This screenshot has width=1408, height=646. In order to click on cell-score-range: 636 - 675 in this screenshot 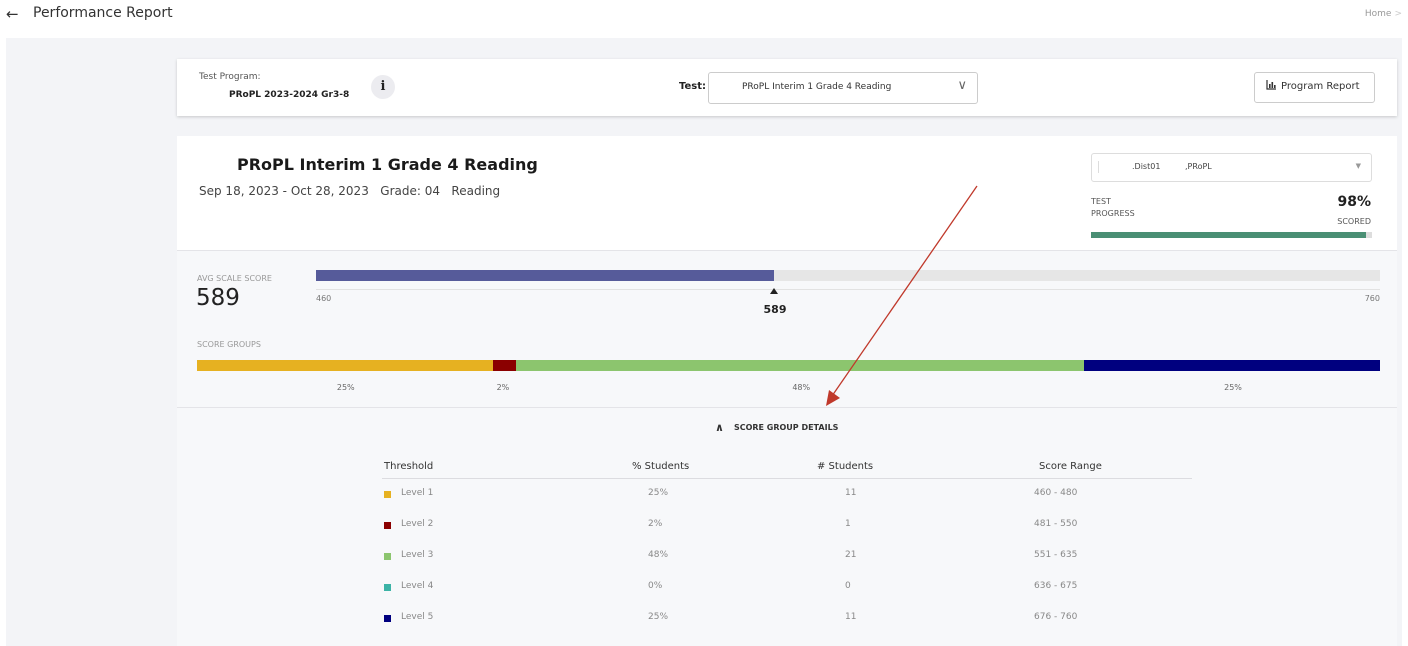, I will do `click(1056, 586)`.